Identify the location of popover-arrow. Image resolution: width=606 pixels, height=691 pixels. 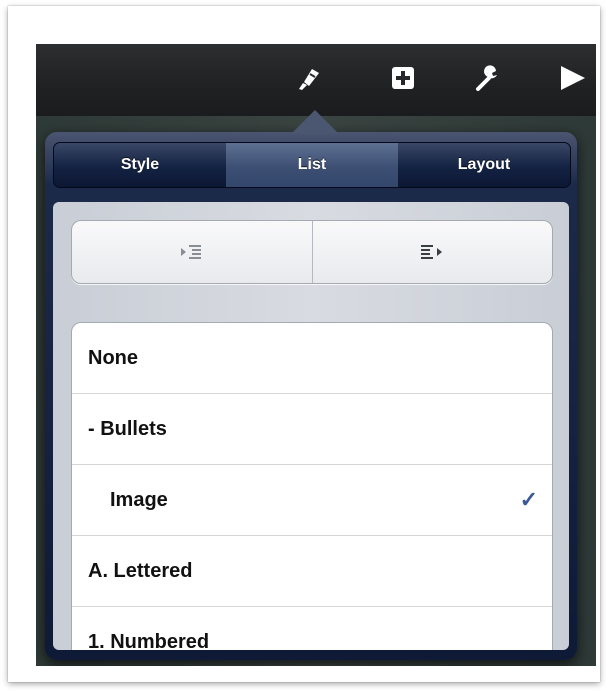
(315, 122).